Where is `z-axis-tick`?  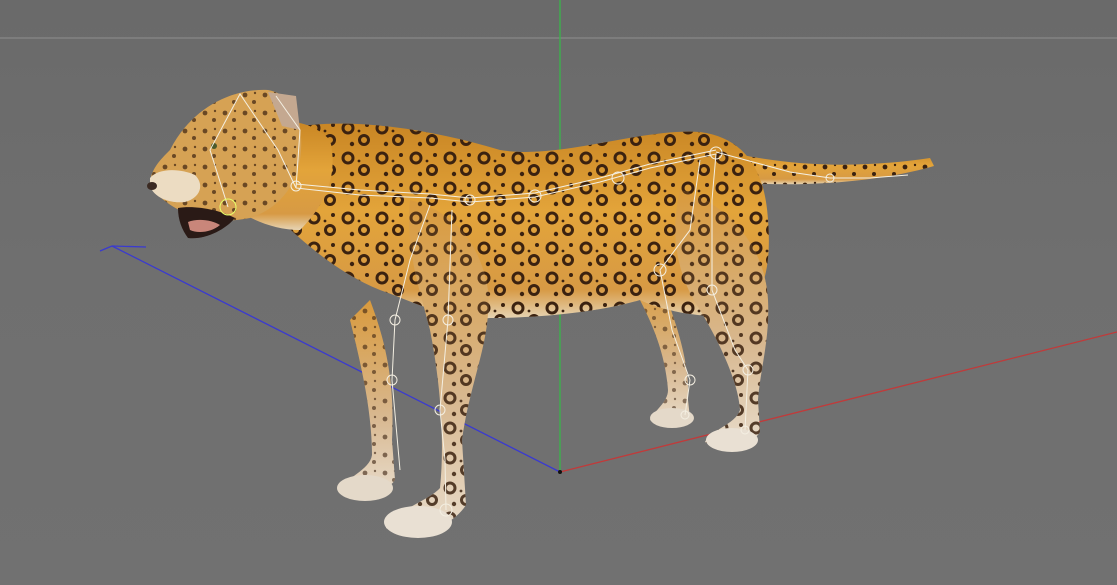
z-axis-tick is located at coordinates (129, 246).